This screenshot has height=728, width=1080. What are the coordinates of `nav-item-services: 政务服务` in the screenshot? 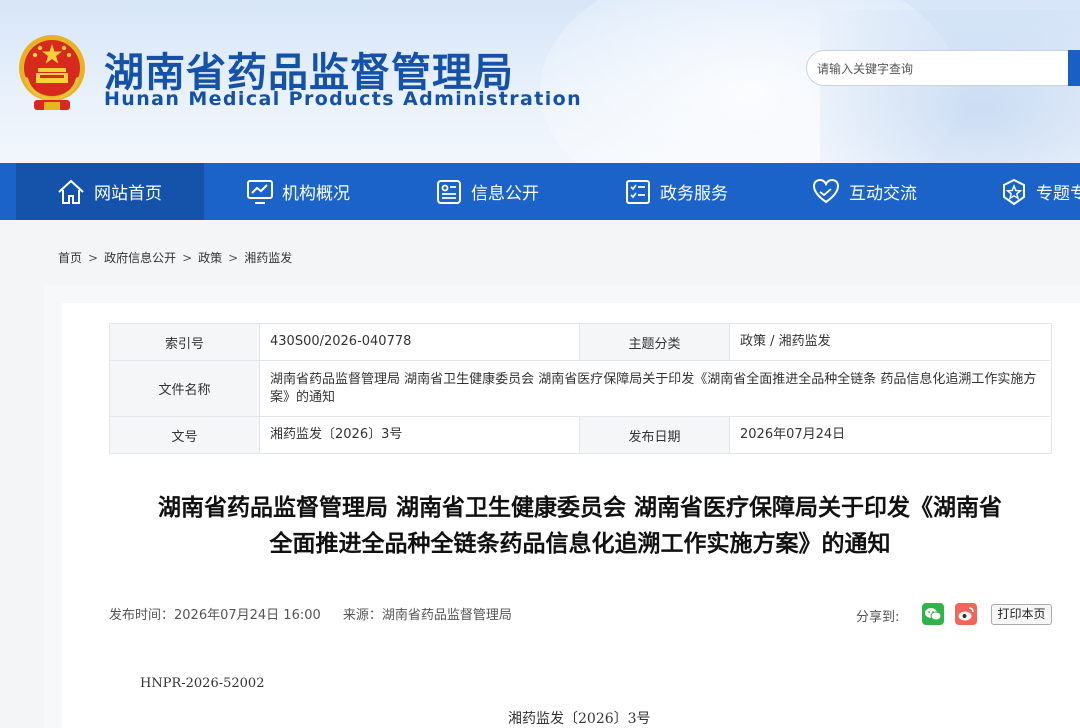 It's located at (676, 191).